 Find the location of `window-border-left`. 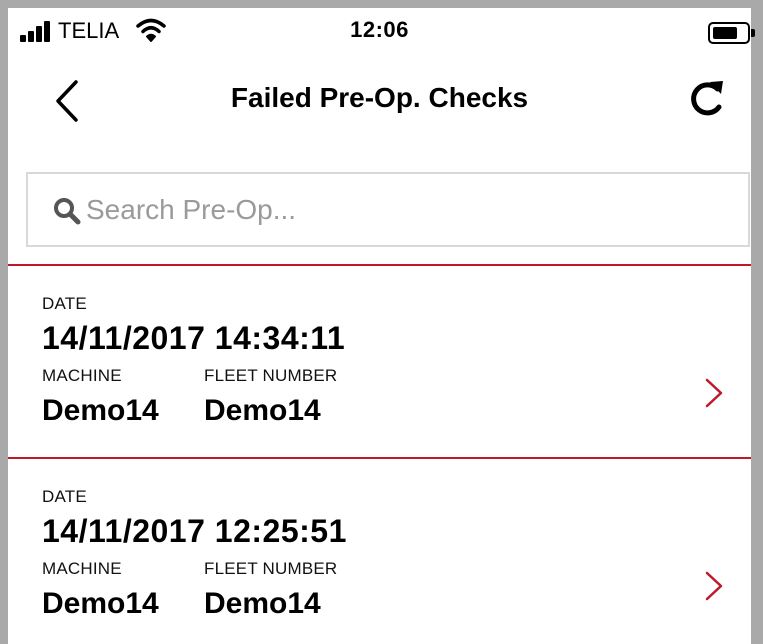

window-border-left is located at coordinates (4, 322).